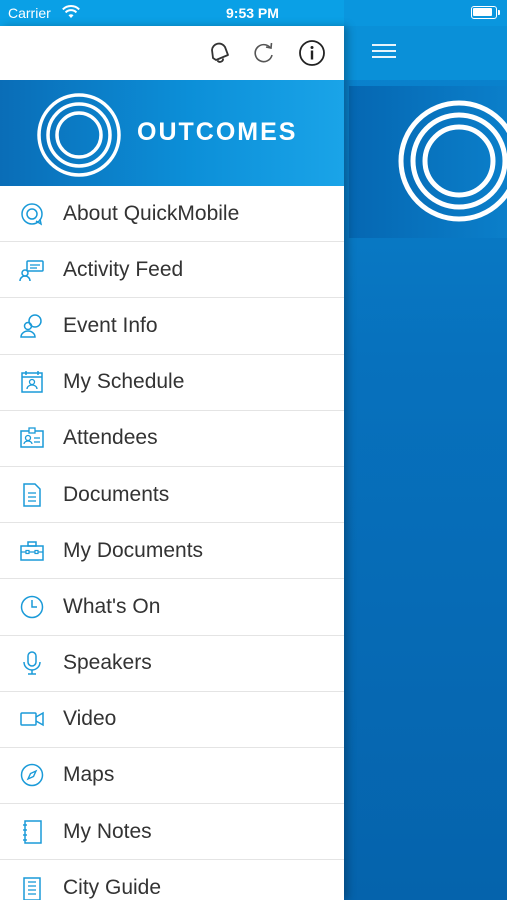  What do you see at coordinates (112, 887) in the screenshot?
I see `menu-item-label: City Guide` at bounding box center [112, 887].